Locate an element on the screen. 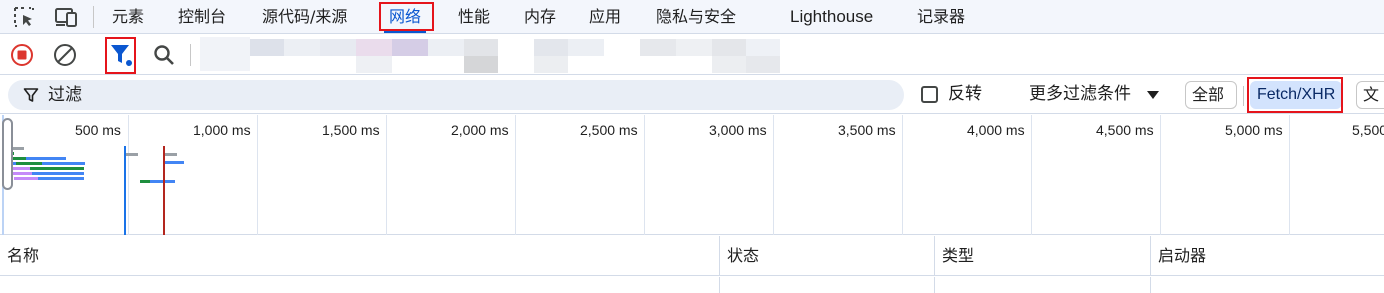  filter-input-container is located at coordinates (456, 95).